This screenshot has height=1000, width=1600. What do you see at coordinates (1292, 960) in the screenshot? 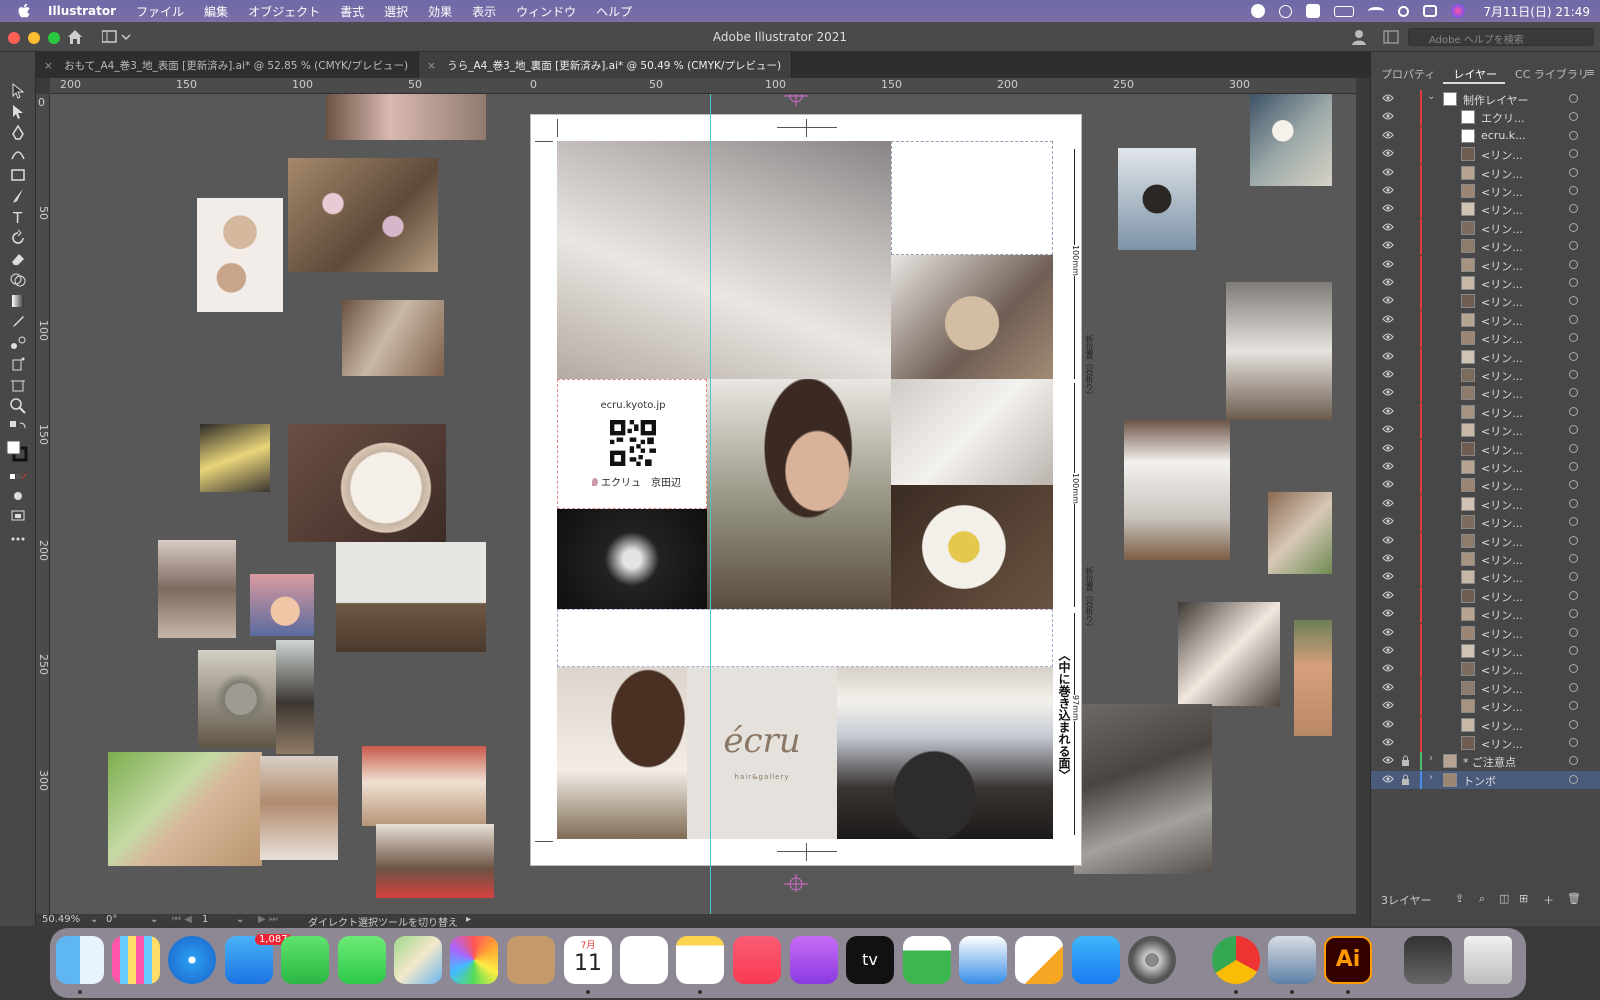
I see `preview-icon` at bounding box center [1292, 960].